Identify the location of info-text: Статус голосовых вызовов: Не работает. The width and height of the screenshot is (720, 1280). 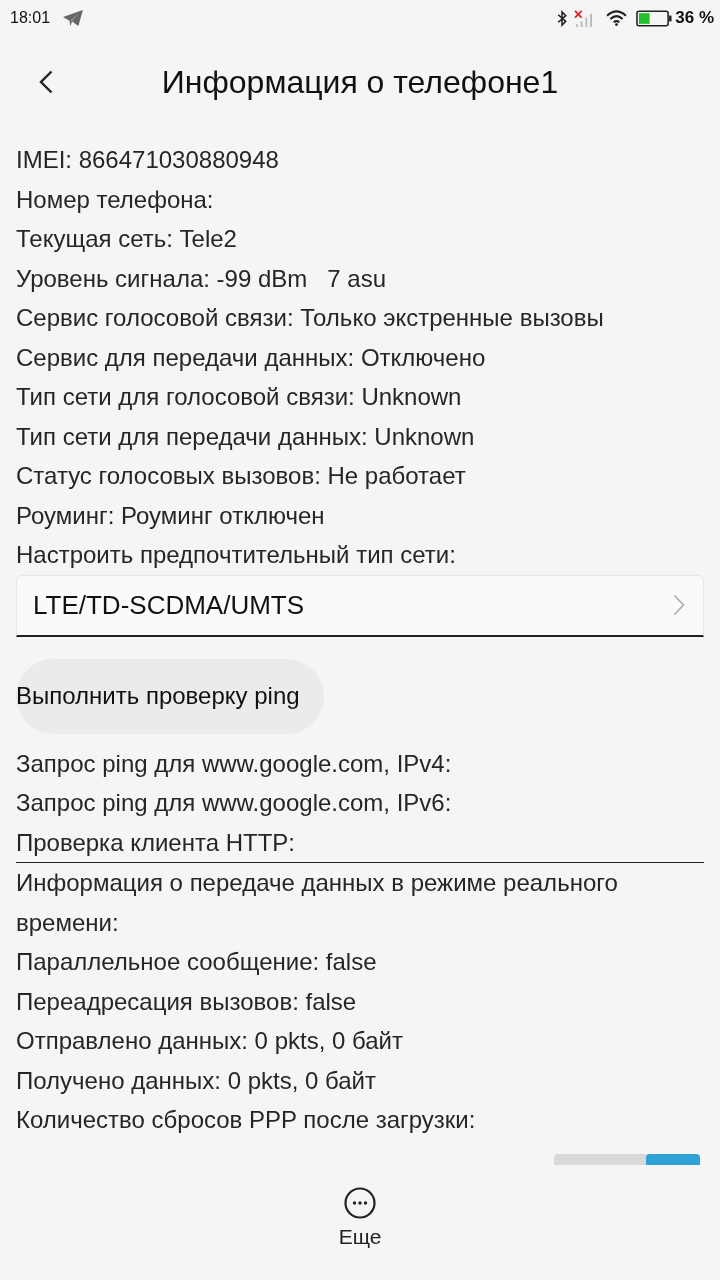
(241, 476).